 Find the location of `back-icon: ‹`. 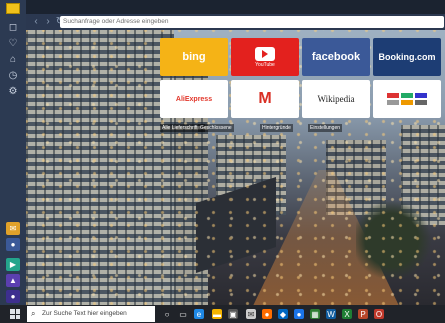

back-icon: ‹ is located at coordinates (36, 22).